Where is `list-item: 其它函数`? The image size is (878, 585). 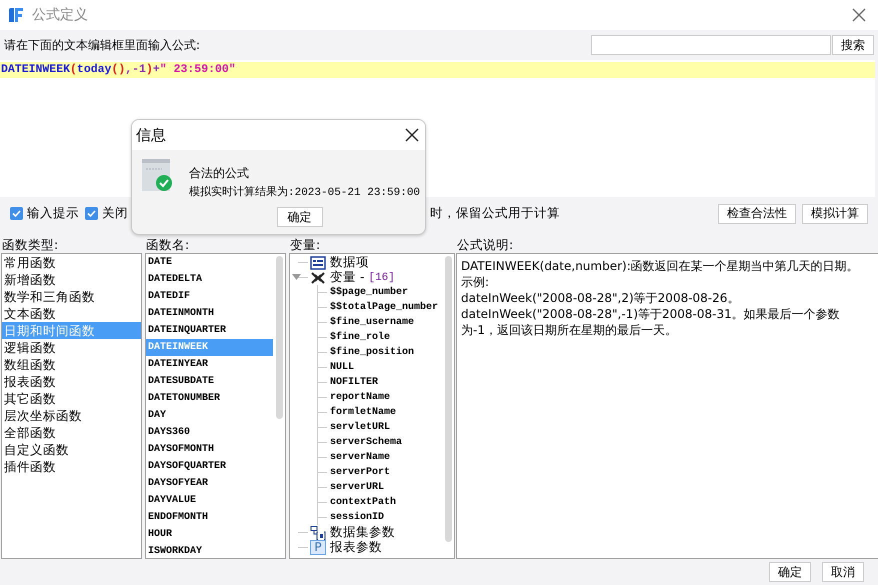 list-item: 其它函数 is located at coordinates (71, 398).